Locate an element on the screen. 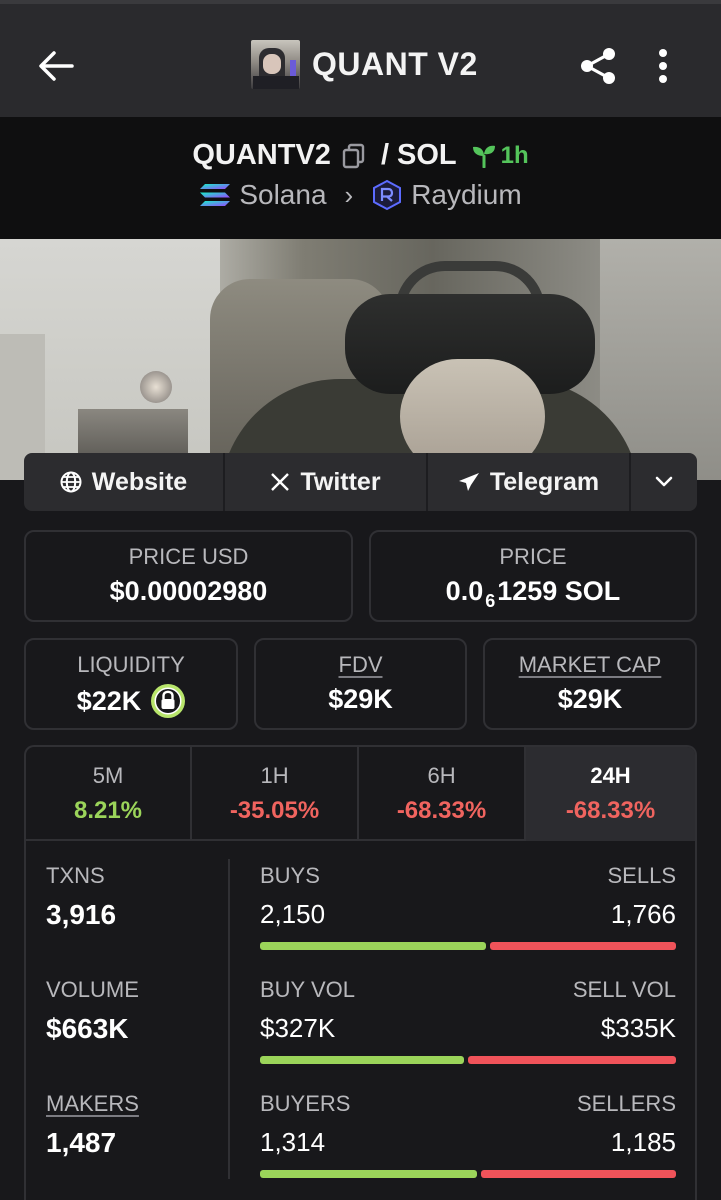 This screenshot has height=1200, width=721. website-link: Website is located at coordinates (124, 482).